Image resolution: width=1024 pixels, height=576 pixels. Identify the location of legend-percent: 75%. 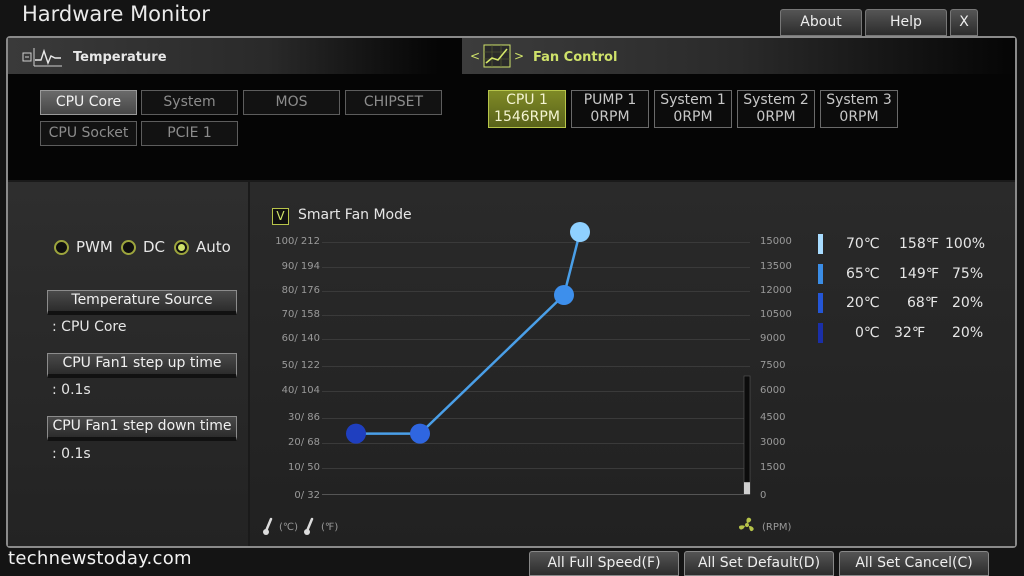
(968, 274).